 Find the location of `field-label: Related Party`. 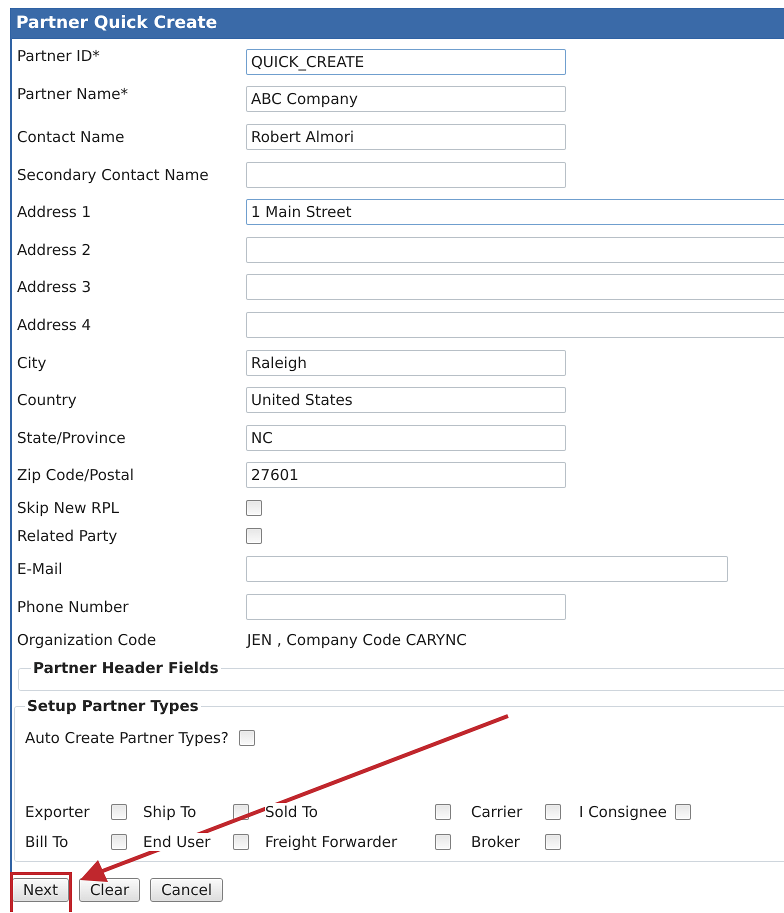

field-label: Related Party is located at coordinates (67, 536).